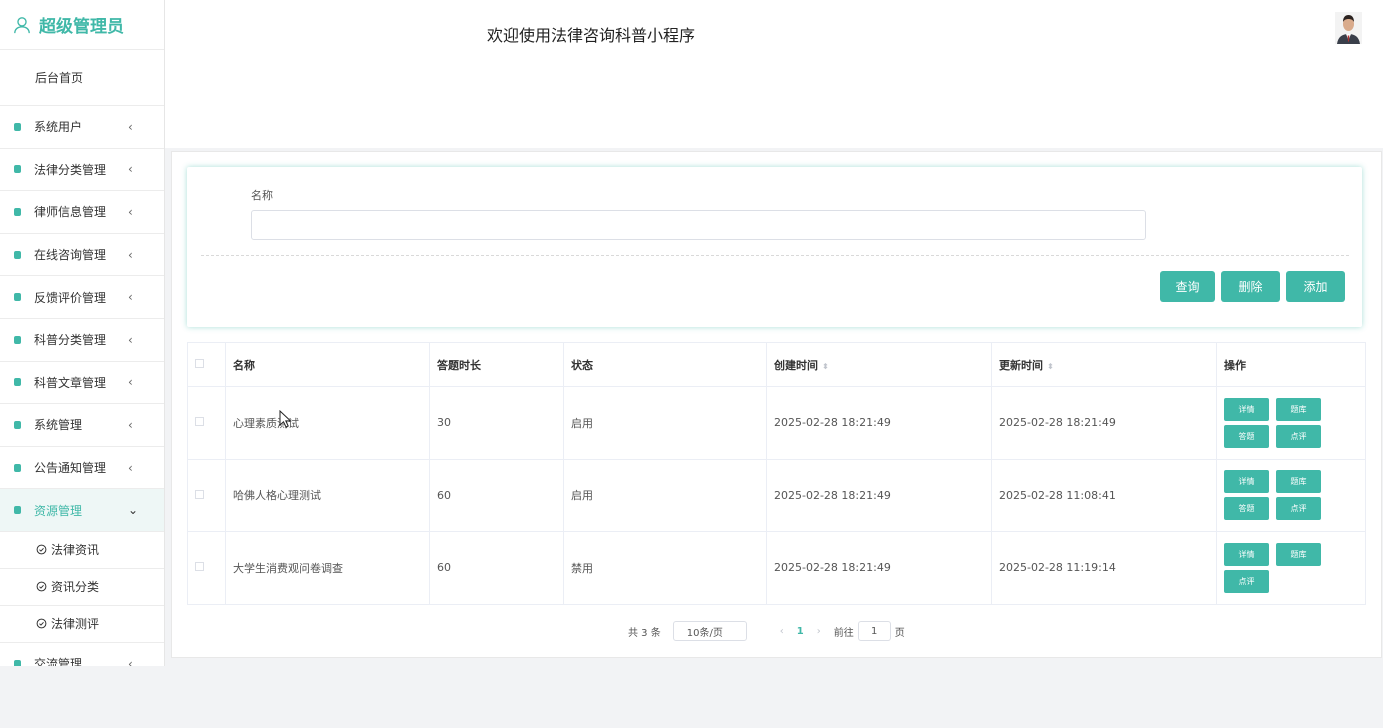  Describe the element at coordinates (82, 383) in the screenshot. I see `sidebar-item-science-article: 科普文章管理 ‹` at that location.